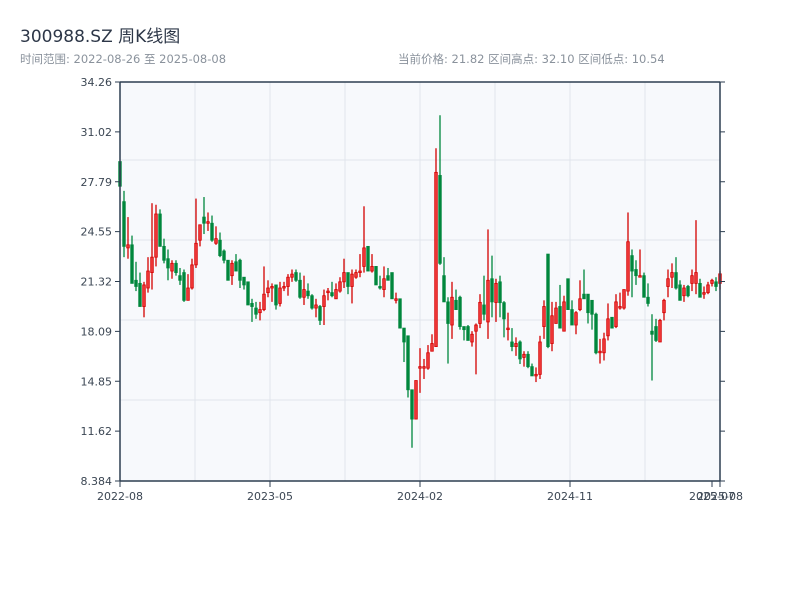  I want to click on y-tick-label: 34.26, so click(97, 82).